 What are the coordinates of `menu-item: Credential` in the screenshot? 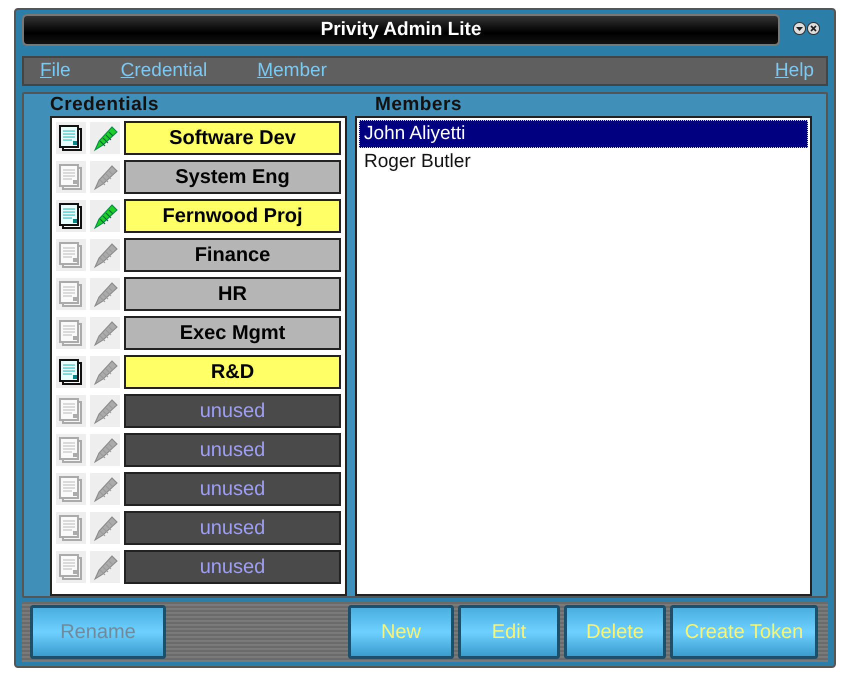 It's located at (164, 71).